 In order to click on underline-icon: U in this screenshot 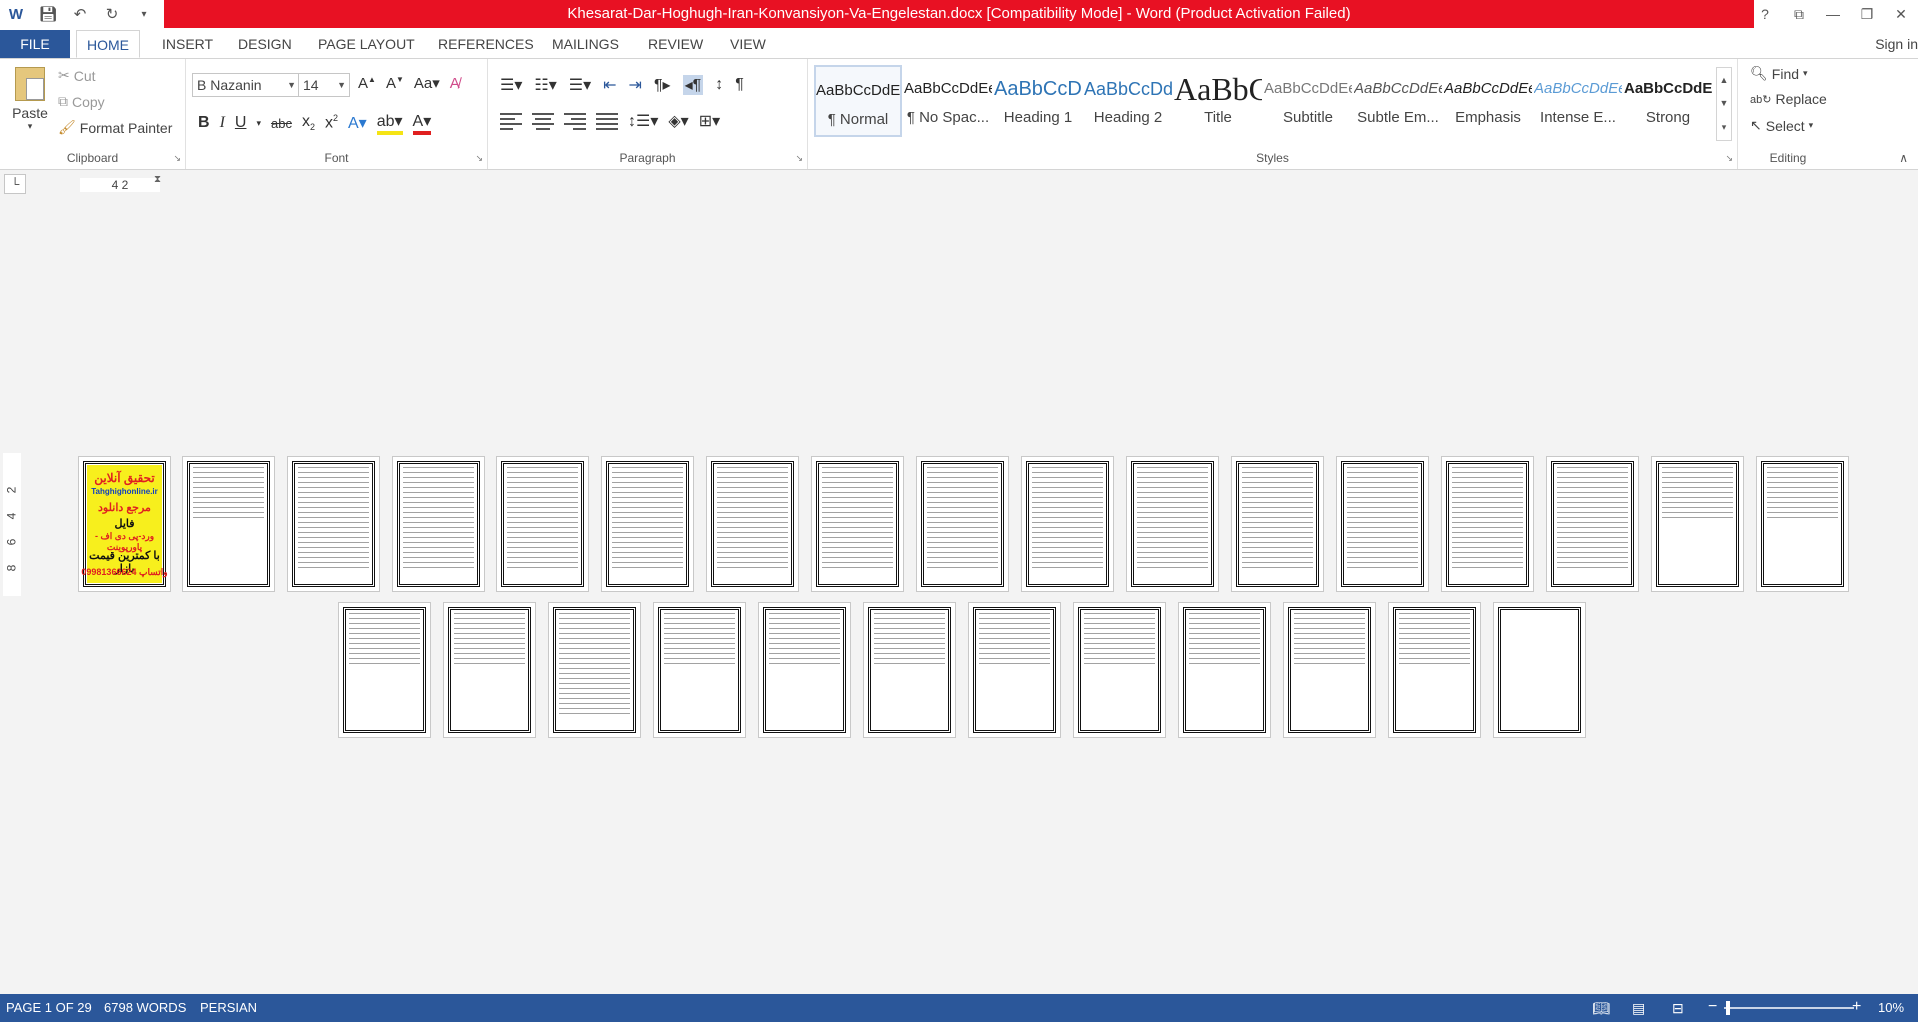, I will do `click(241, 123)`.